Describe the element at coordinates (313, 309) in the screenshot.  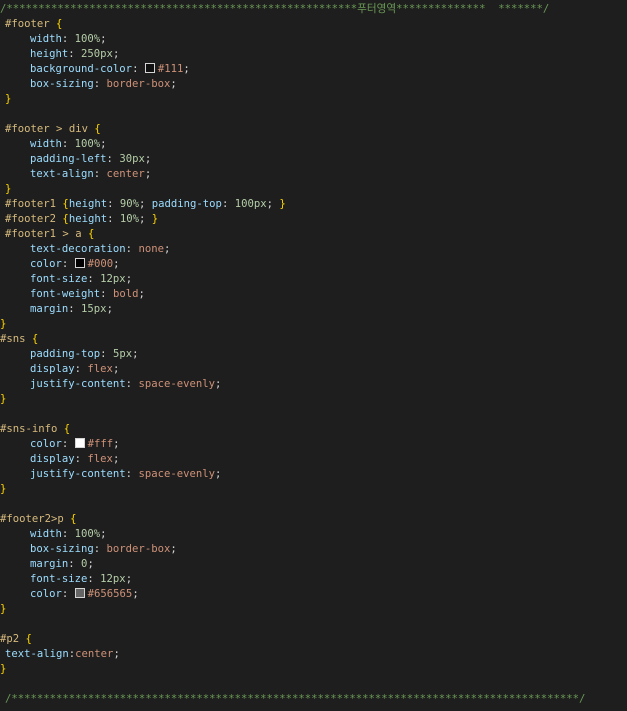
I see `code-line: margin: 15px;` at that location.